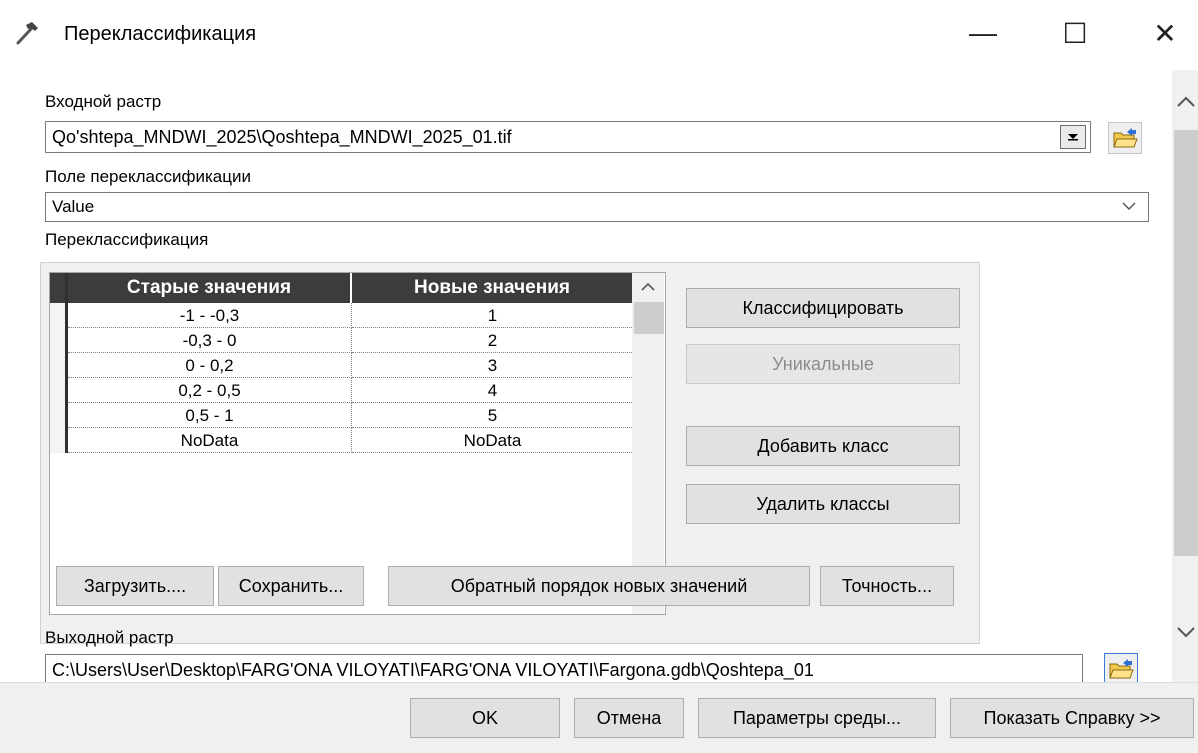 The width and height of the screenshot is (1198, 753). Describe the element at coordinates (210, 365) in the screenshot. I see `old-value-cell: 0 - 0,2` at that location.